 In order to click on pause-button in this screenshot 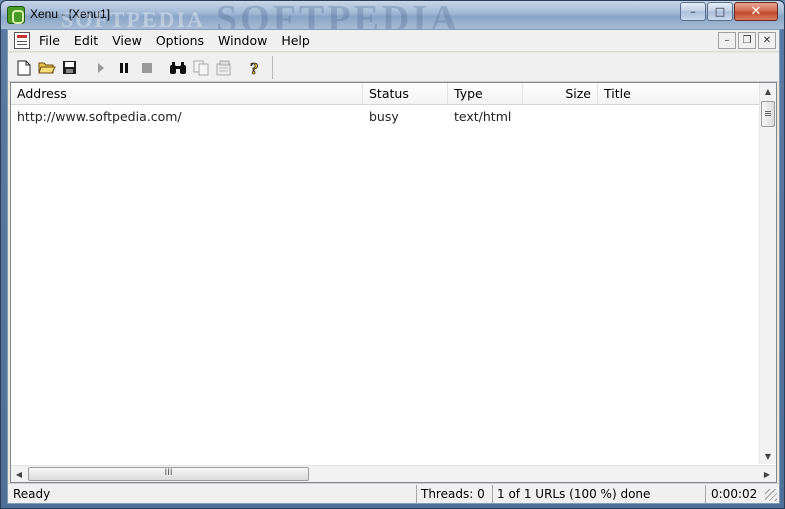, I will do `click(123, 67)`.